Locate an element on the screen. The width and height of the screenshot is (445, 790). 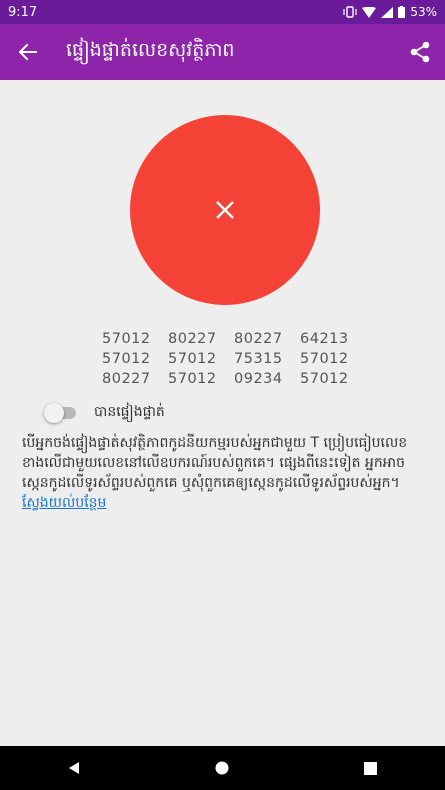
circle-home-icon is located at coordinates (222, 768).